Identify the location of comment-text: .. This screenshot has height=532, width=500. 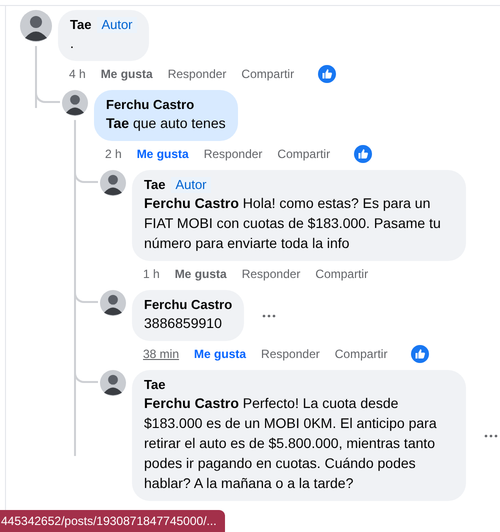
(72, 43).